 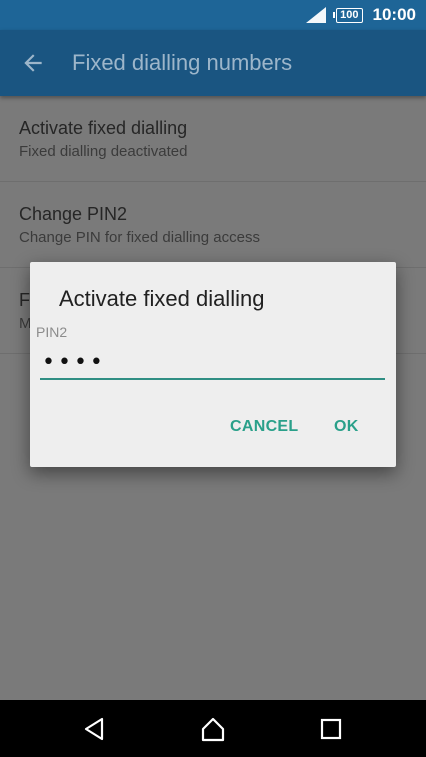 I want to click on page-title: Fixed dialling numbers, so click(x=182, y=62).